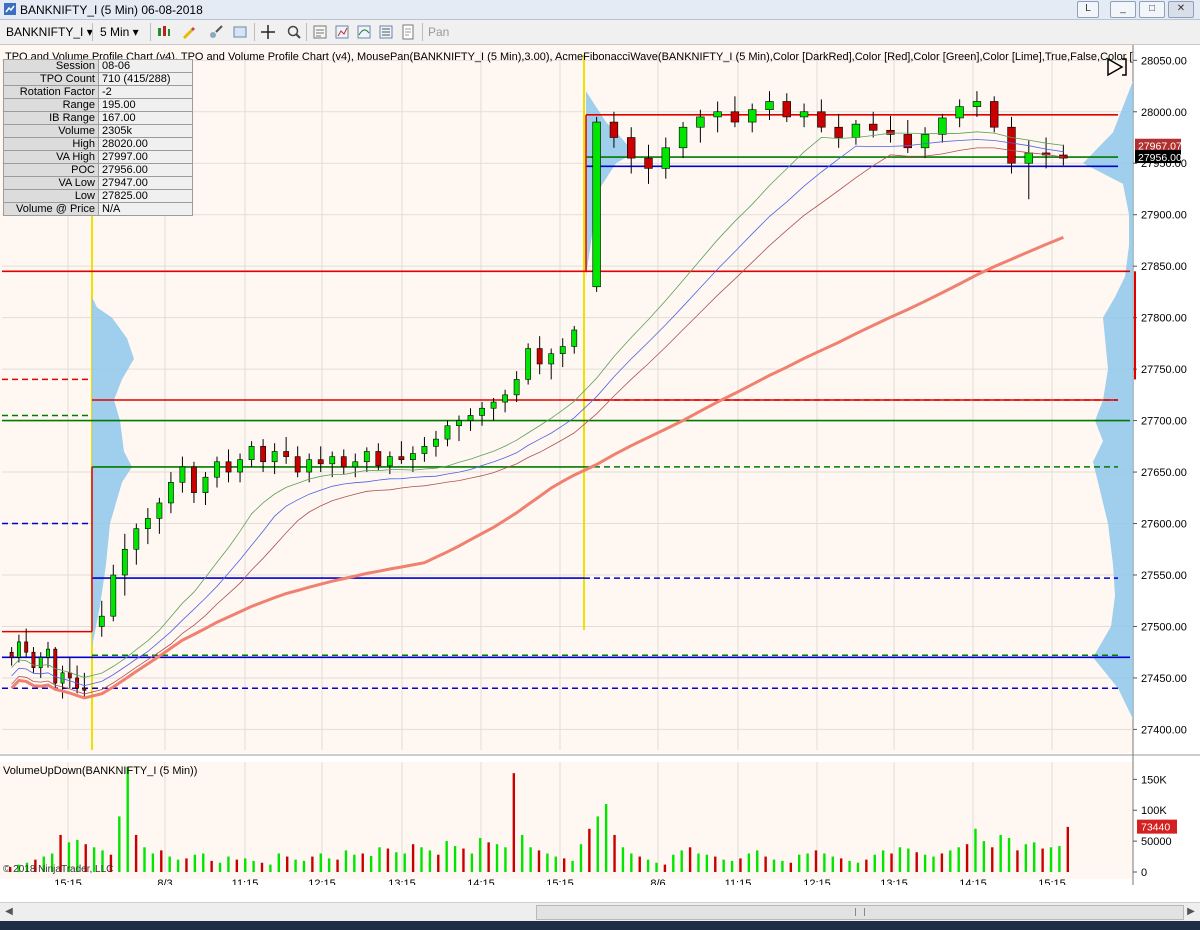  What do you see at coordinates (600, 911) in the screenshot?
I see `horizontal-scrollbar: ◀ ▶` at bounding box center [600, 911].